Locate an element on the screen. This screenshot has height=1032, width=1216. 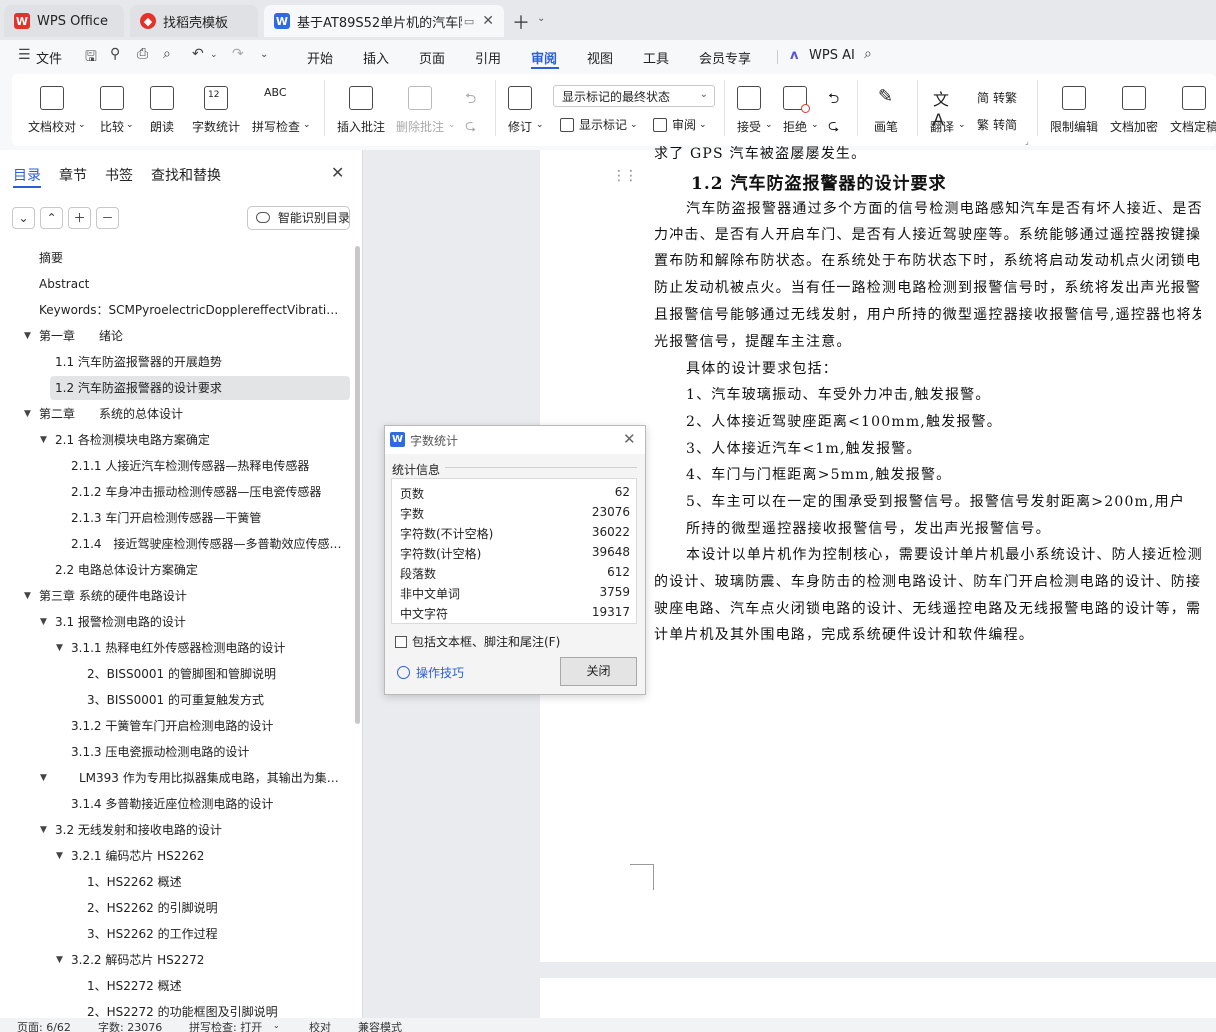
menu-tools: 工具 is located at coordinates (656, 57).